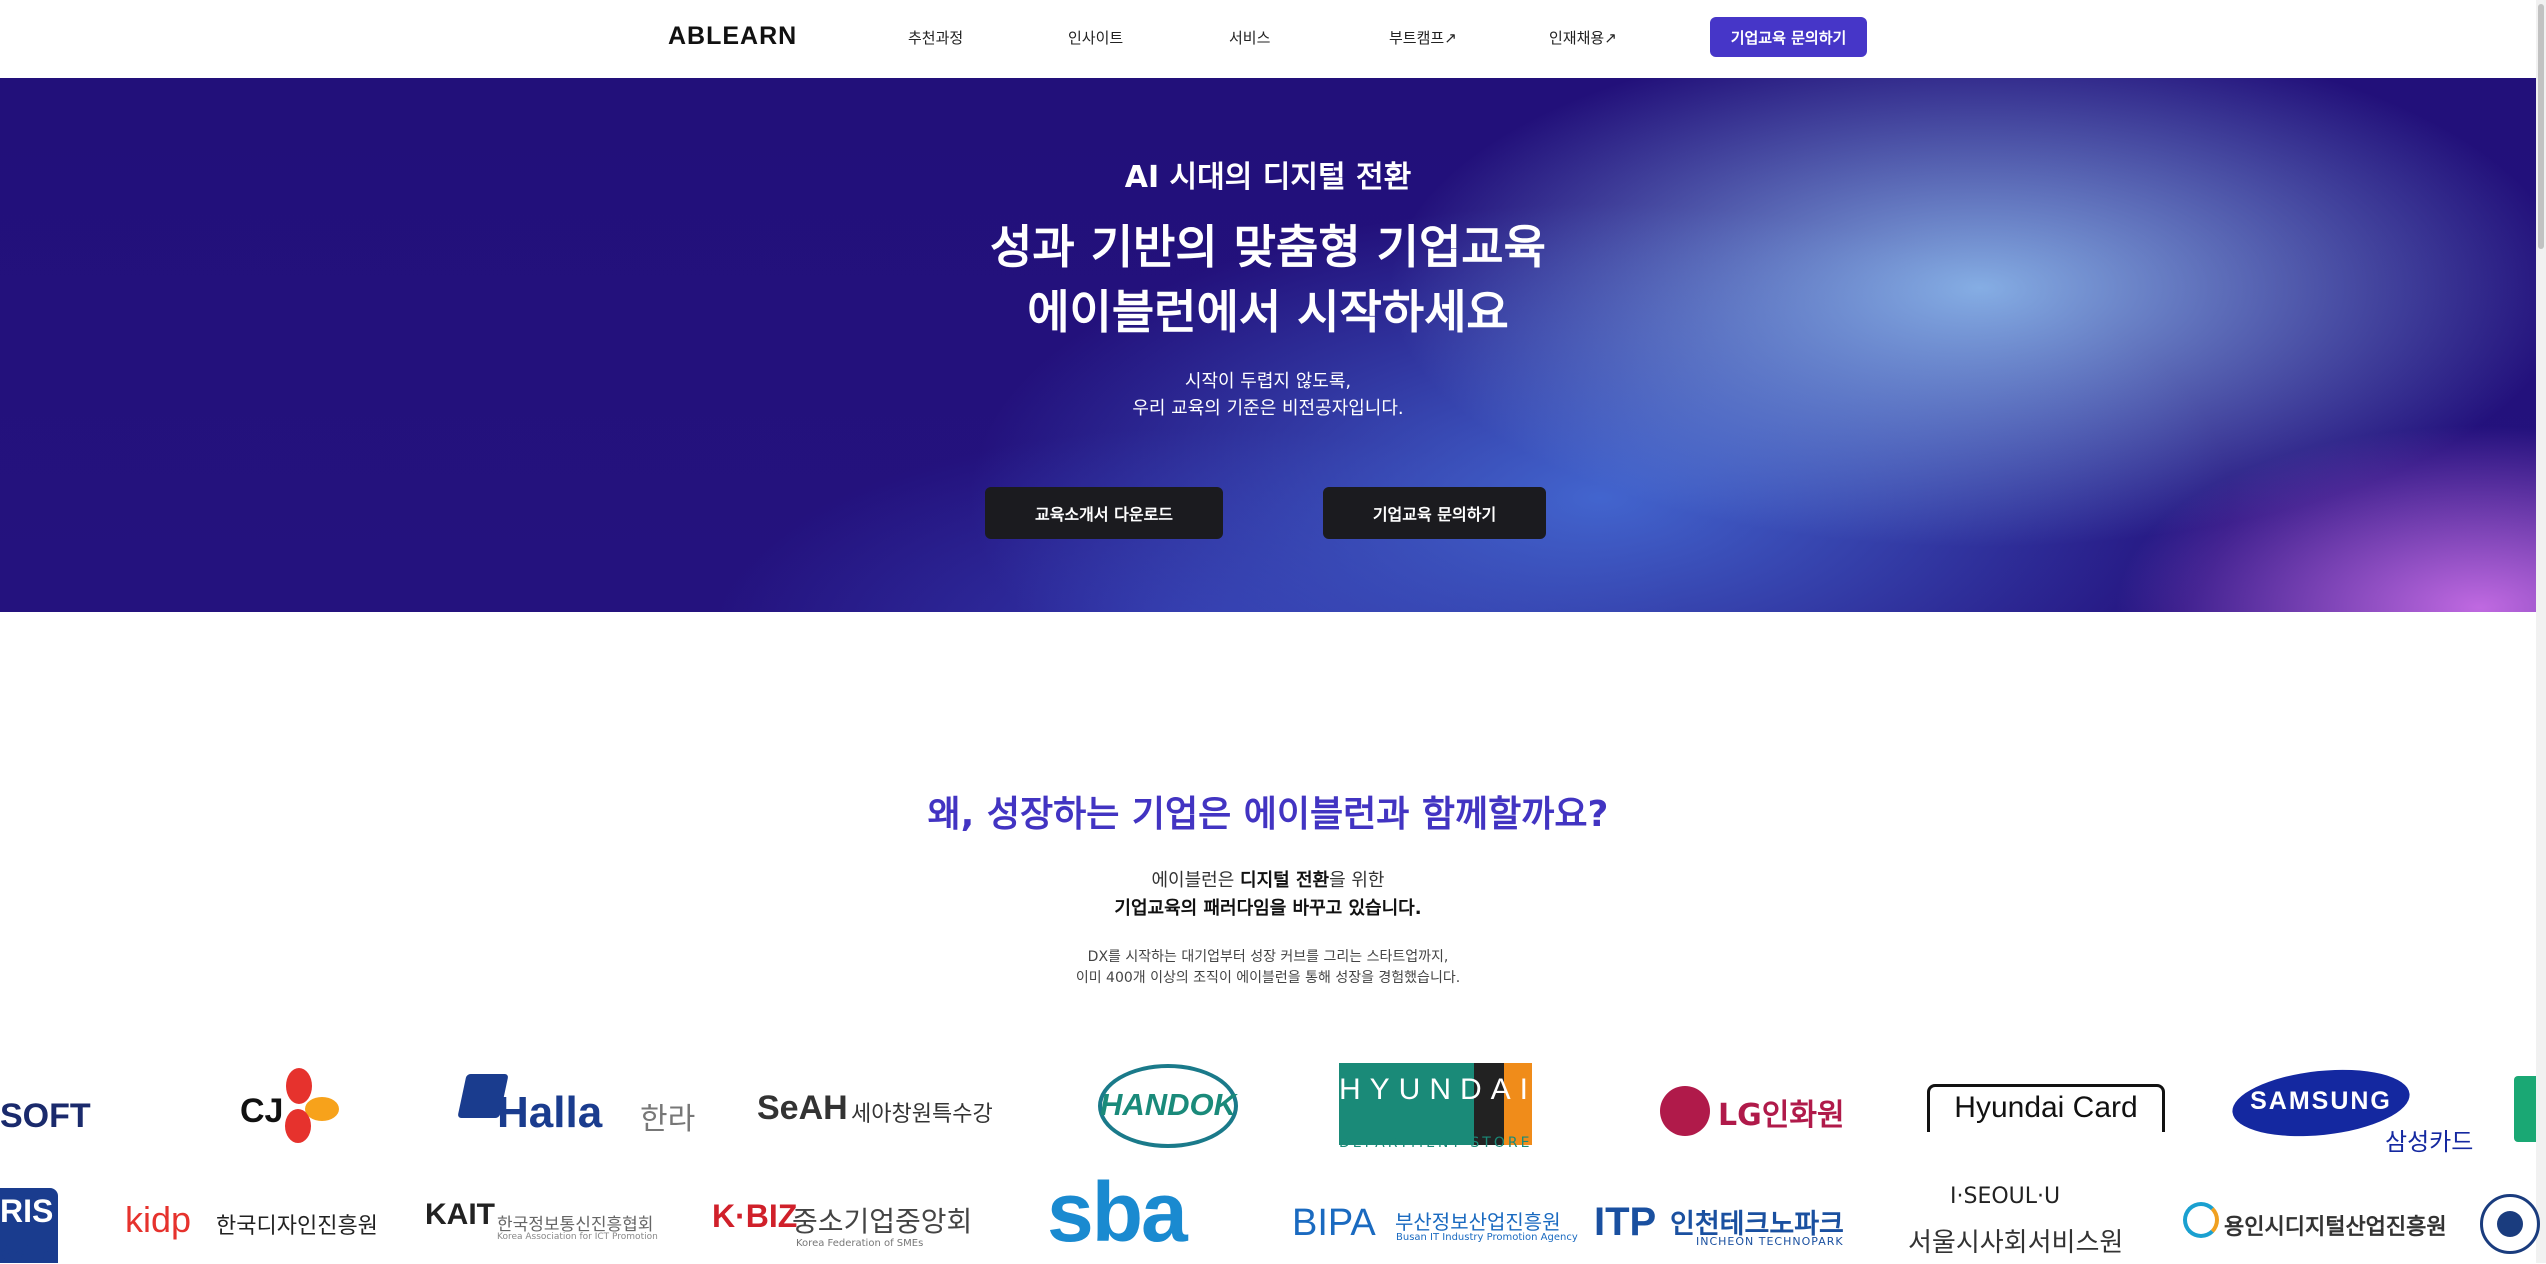 This screenshot has width=2546, height=1264. I want to click on bipa-logo: BIPA, so click(1334, 1223).